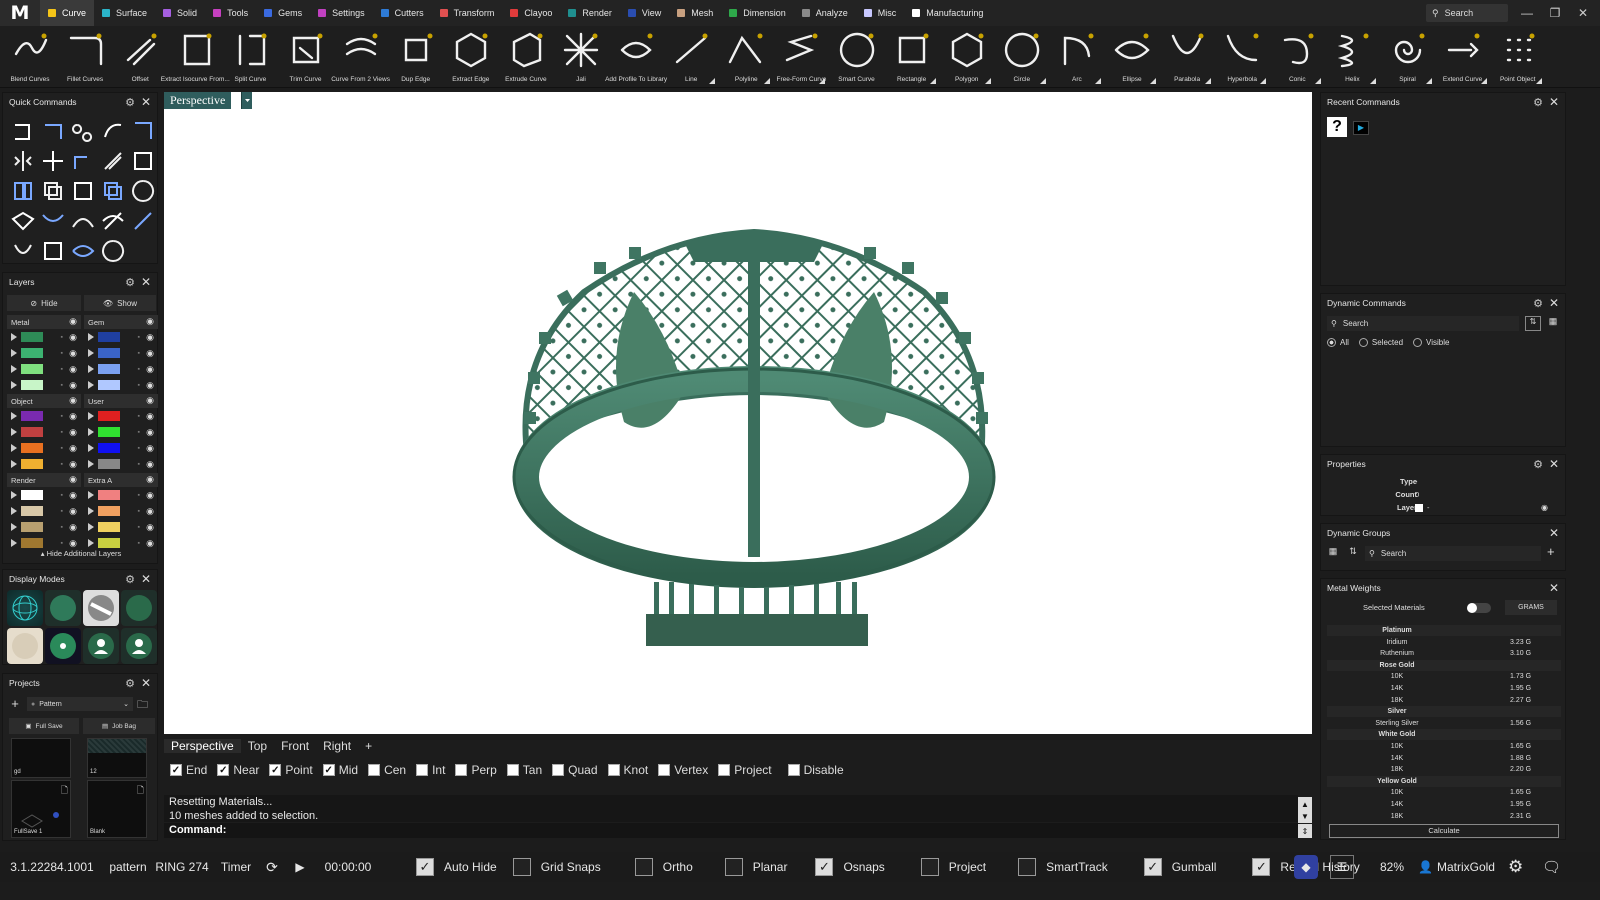  I want to click on extend-icon, so click(142, 160).